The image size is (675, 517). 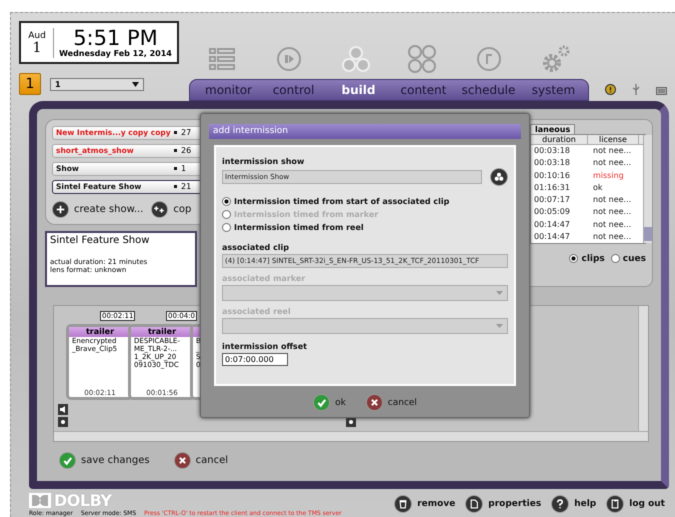 What do you see at coordinates (559, 139) in the screenshot?
I see `column-header: duration` at bounding box center [559, 139].